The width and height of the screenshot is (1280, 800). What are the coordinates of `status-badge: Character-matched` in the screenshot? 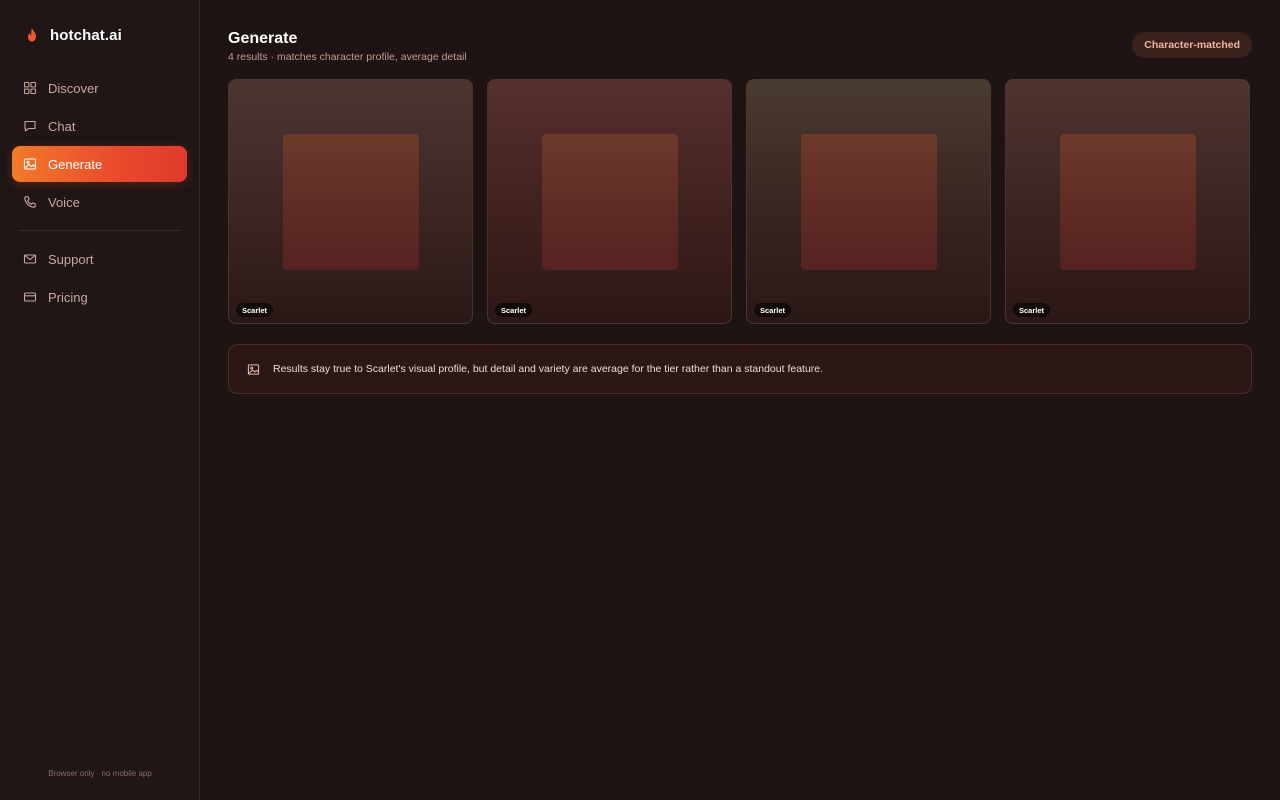 It's located at (1192, 45).